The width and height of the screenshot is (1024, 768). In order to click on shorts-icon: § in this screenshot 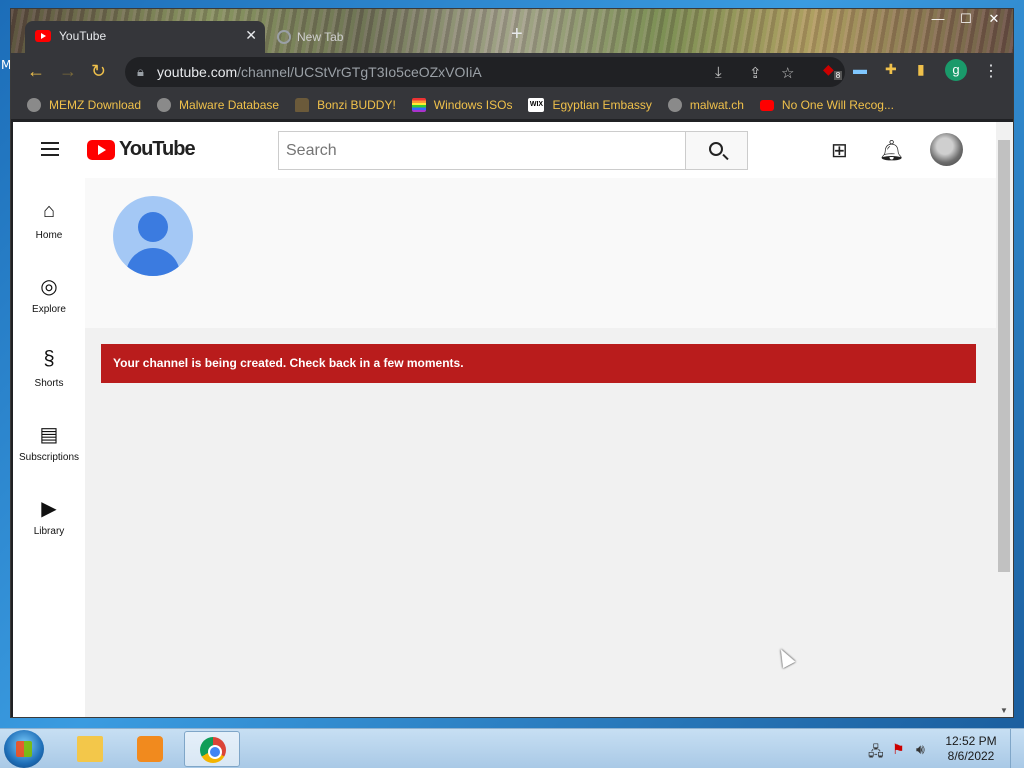, I will do `click(49, 359)`.